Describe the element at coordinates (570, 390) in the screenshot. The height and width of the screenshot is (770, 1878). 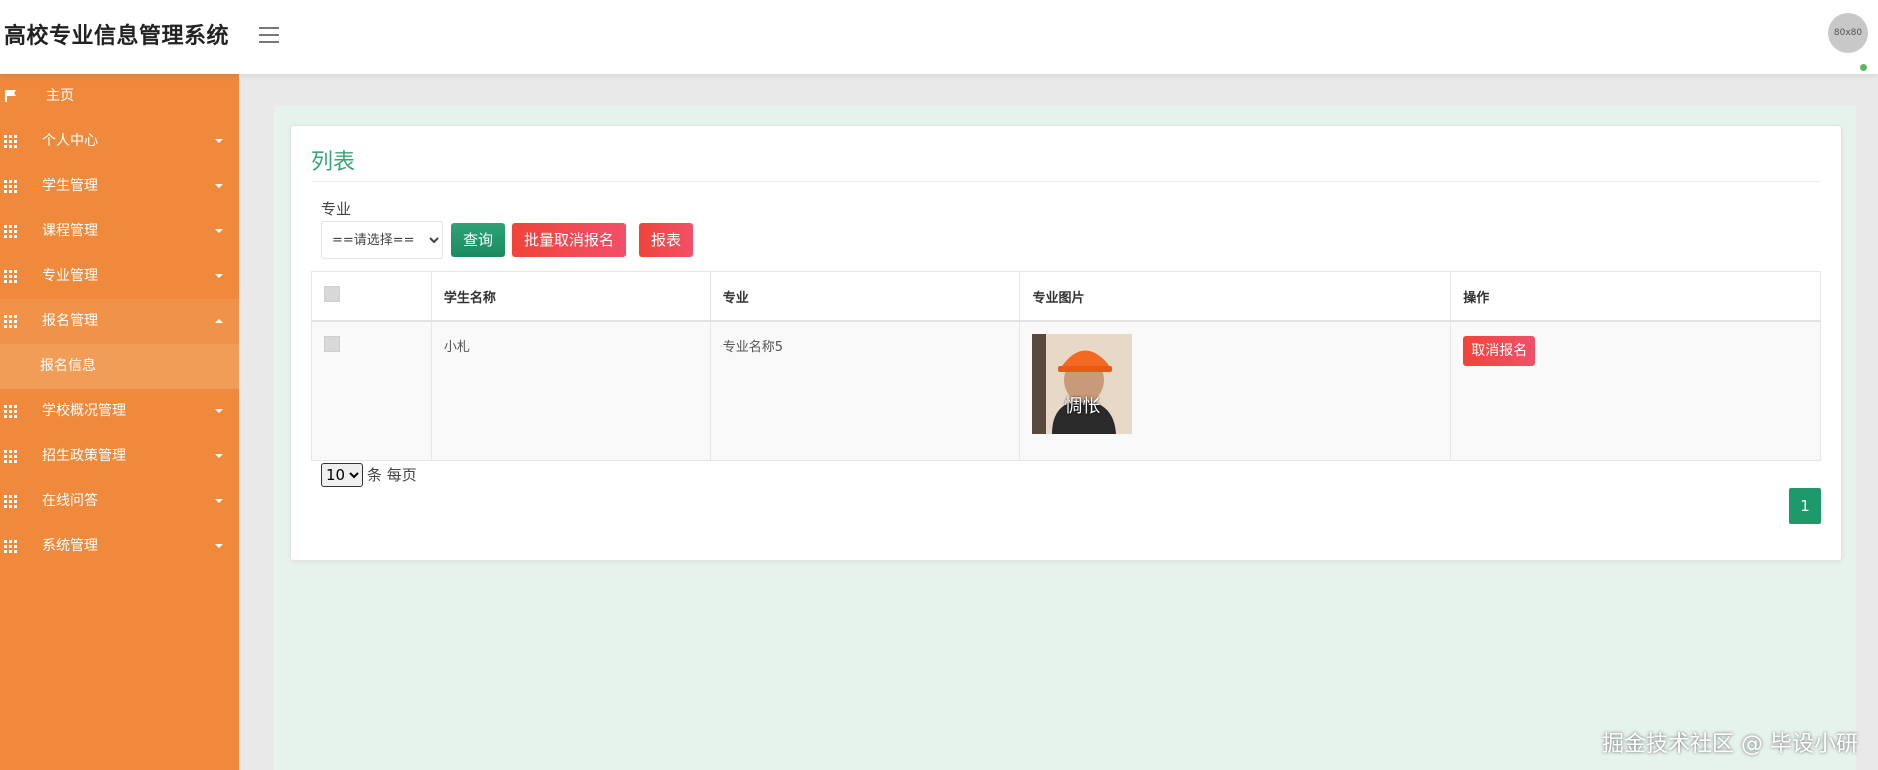
I see `cell-student-name: 小札` at that location.